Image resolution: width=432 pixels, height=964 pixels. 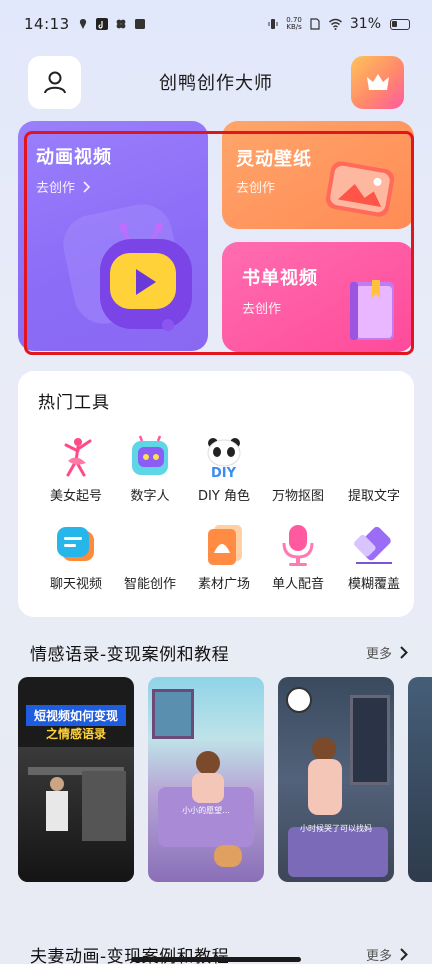 I want to click on vip-button, so click(x=377, y=82).